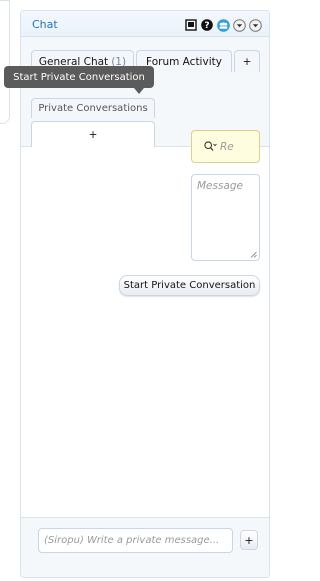 The height and width of the screenshot is (581, 320). Describe the element at coordinates (220, 186) in the screenshot. I see `message-placeholder: Message` at that location.